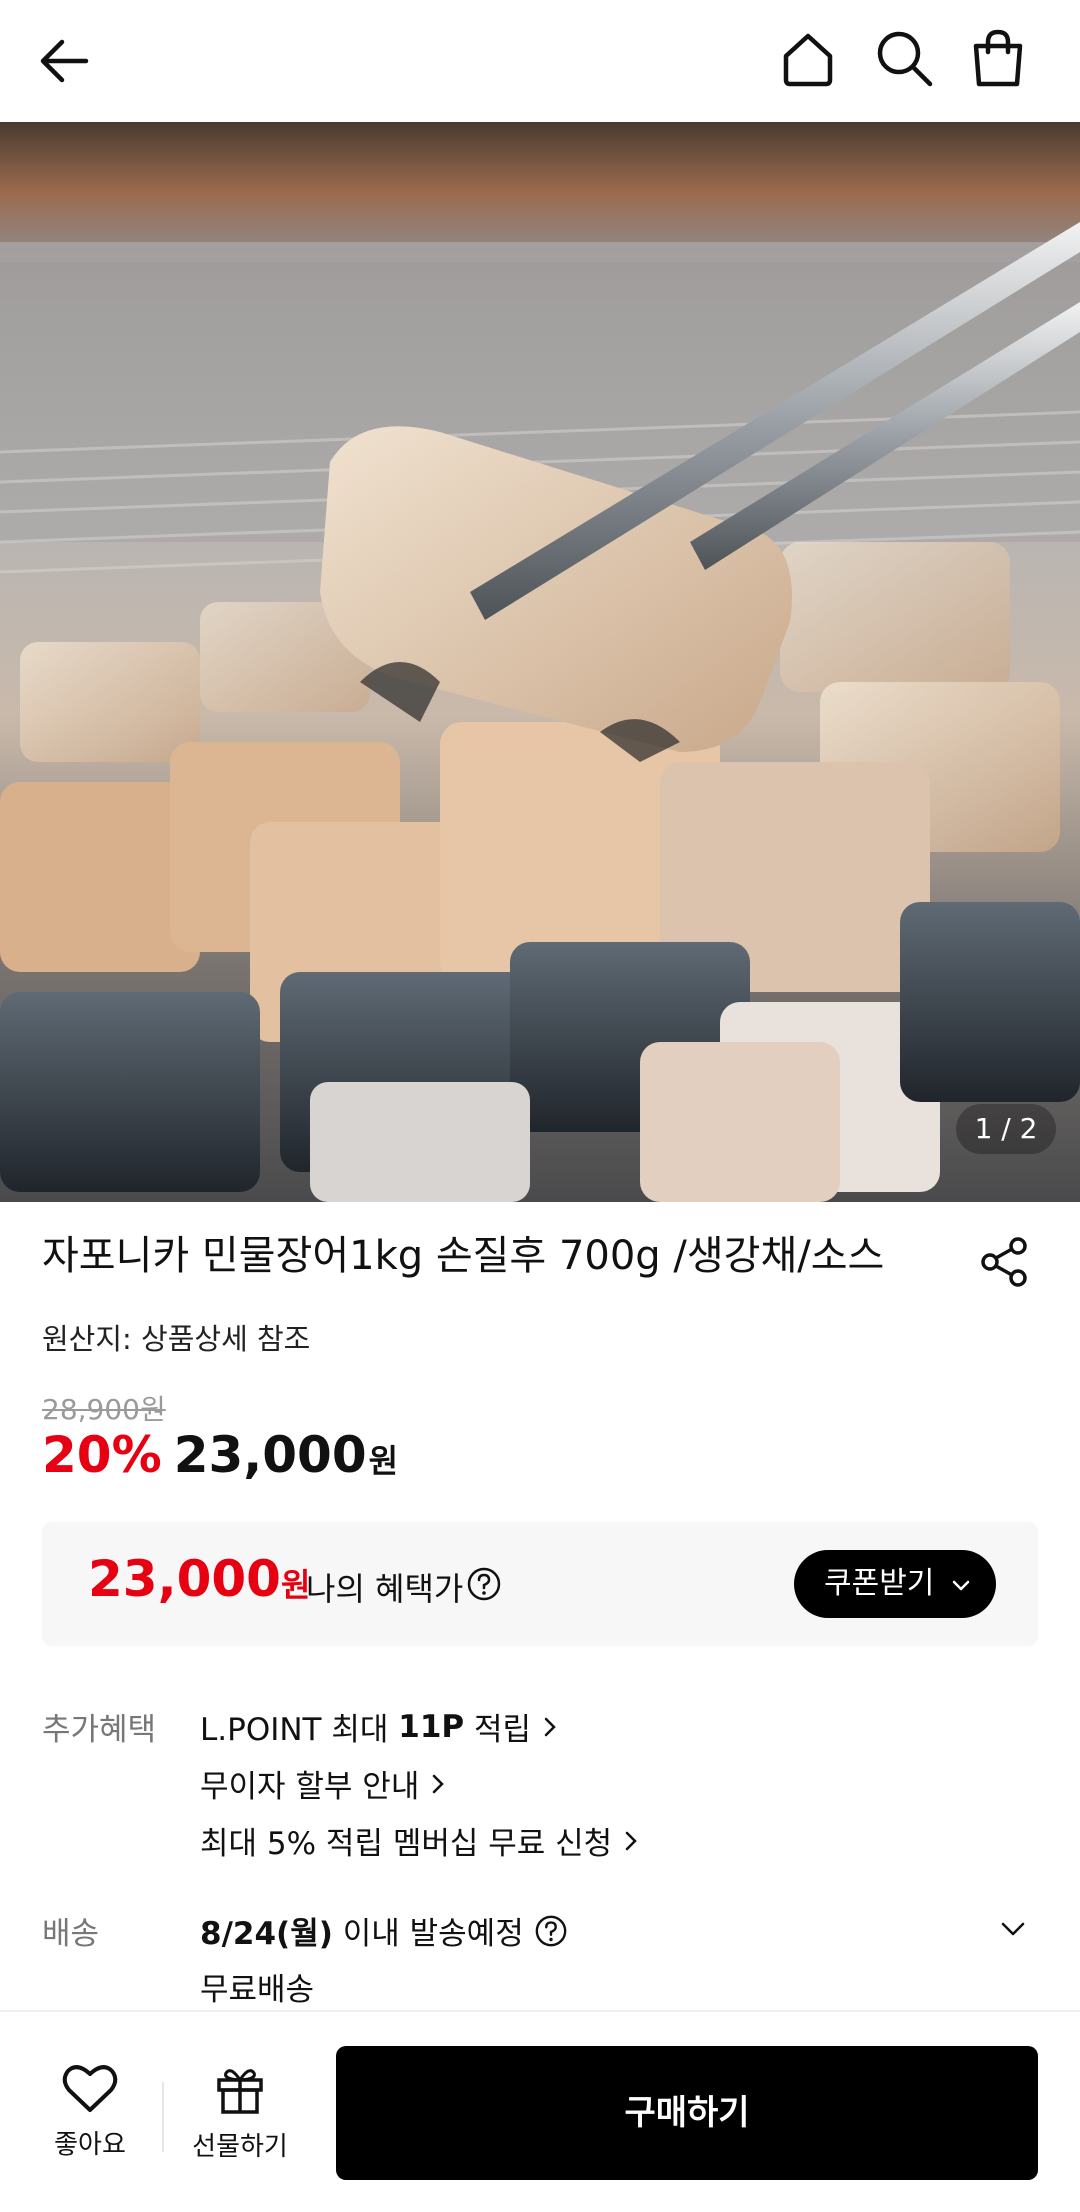 The image size is (1080, 2212). I want to click on image-pager: 1 / 2, so click(1006, 1129).